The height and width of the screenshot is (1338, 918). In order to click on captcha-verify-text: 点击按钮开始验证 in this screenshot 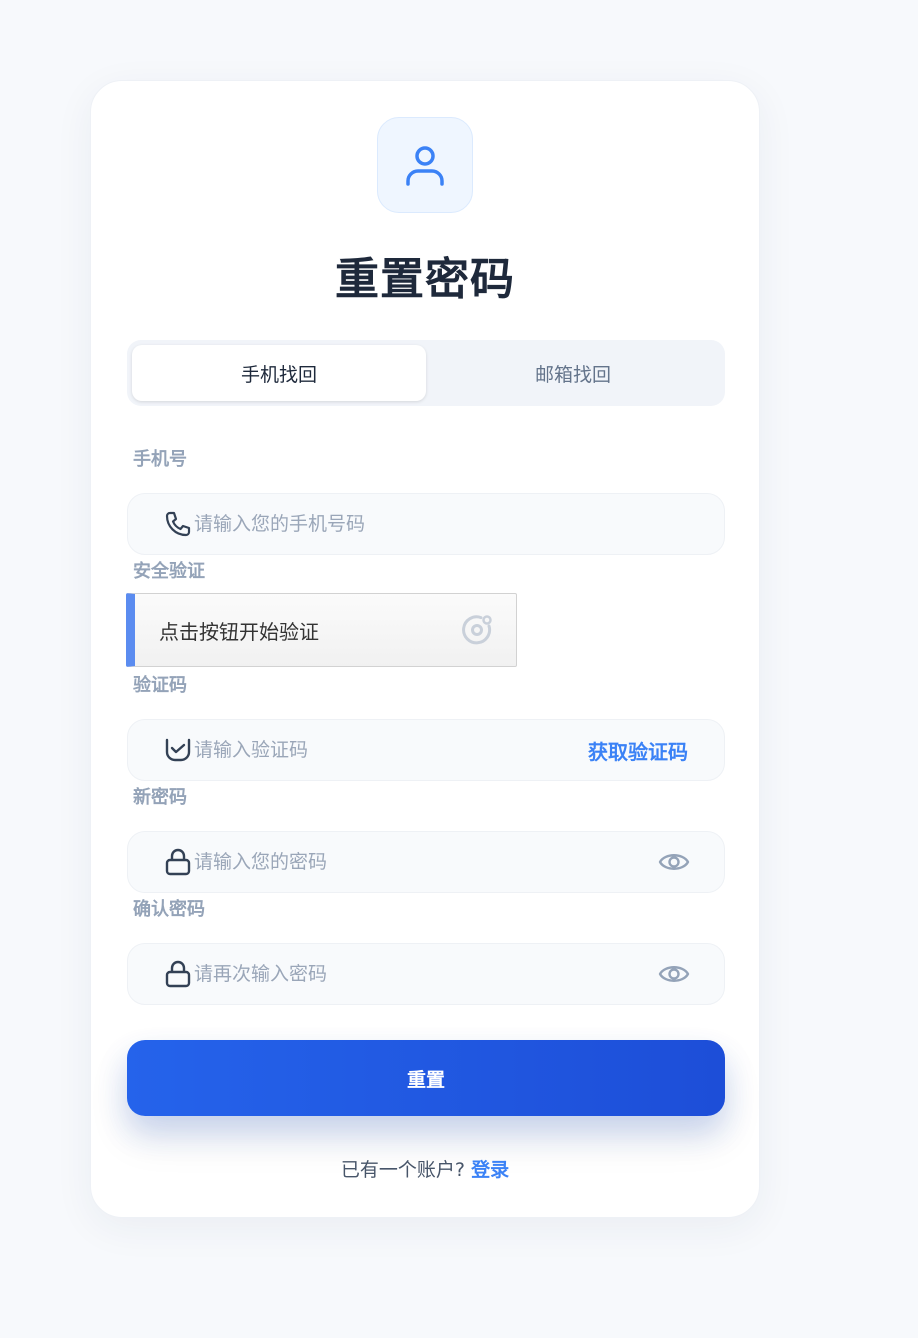, I will do `click(239, 632)`.